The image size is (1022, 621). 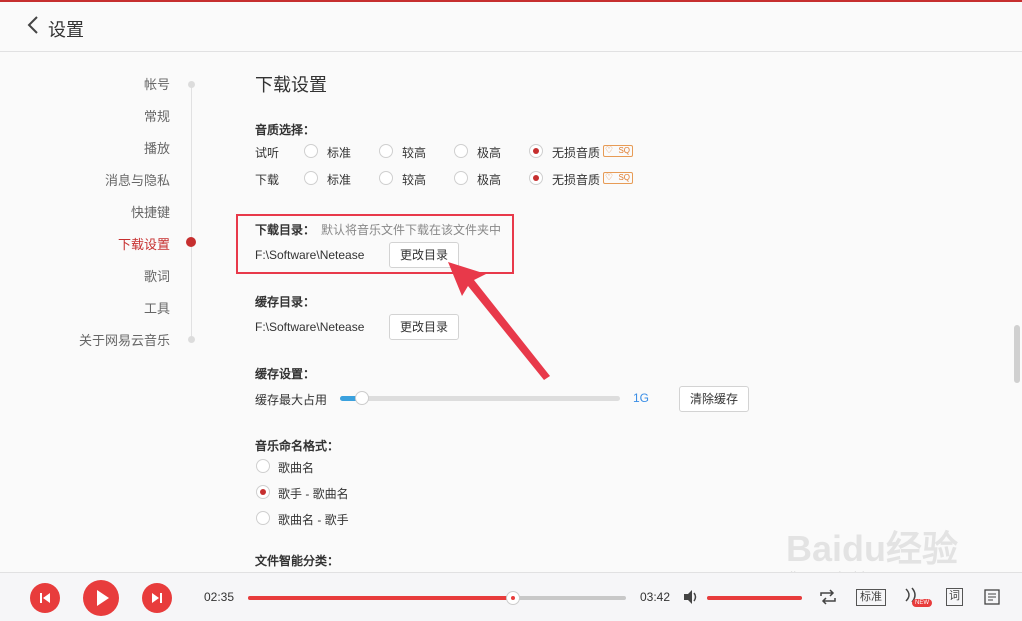 I want to click on cache-max-label: 缓存最大占用, so click(x=291, y=400).